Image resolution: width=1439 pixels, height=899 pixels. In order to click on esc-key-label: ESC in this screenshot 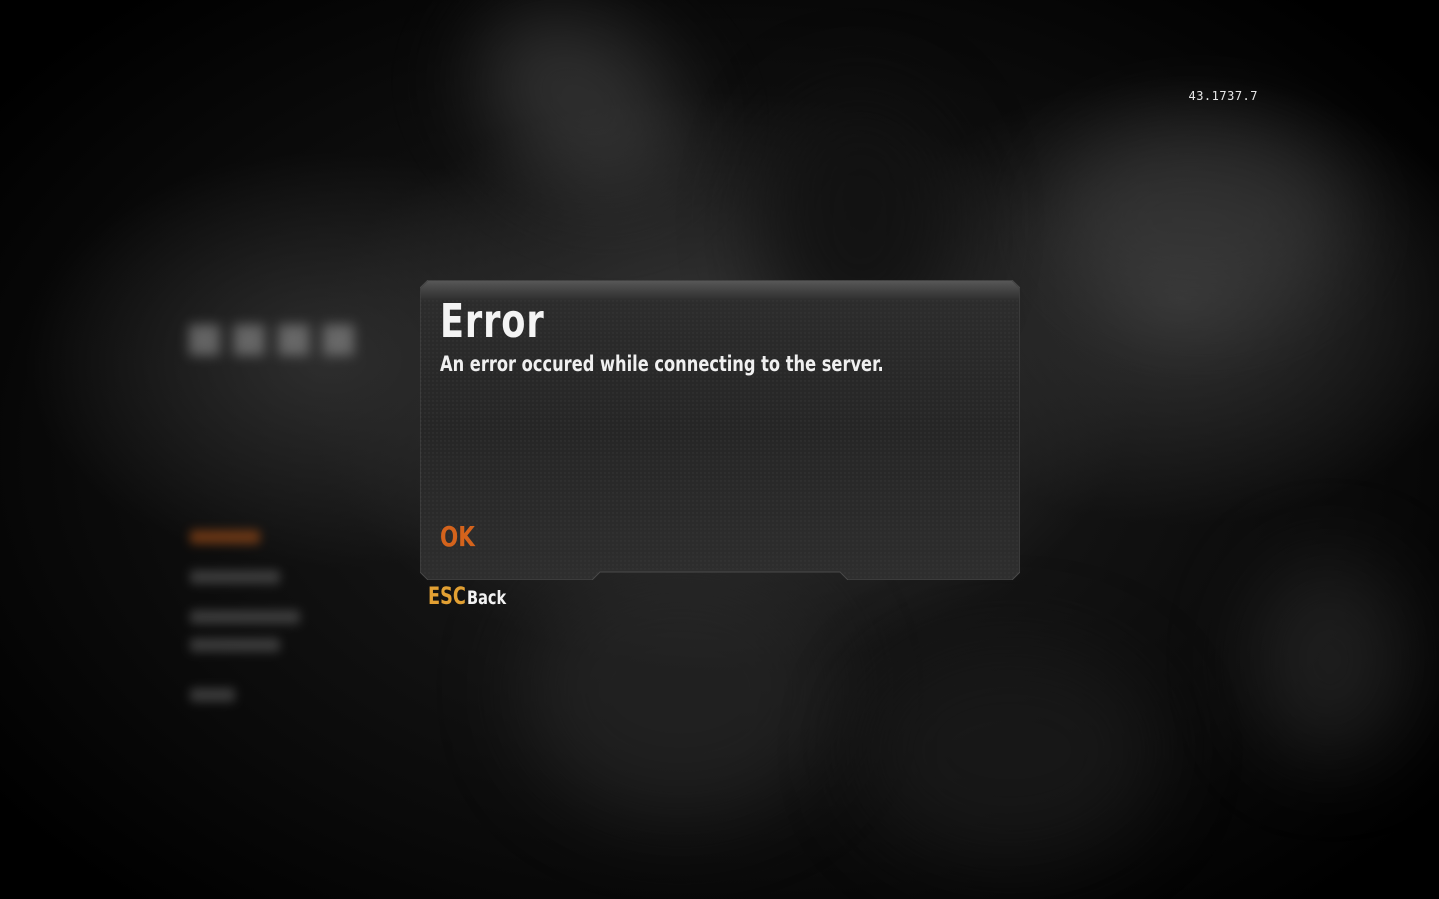, I will do `click(447, 596)`.